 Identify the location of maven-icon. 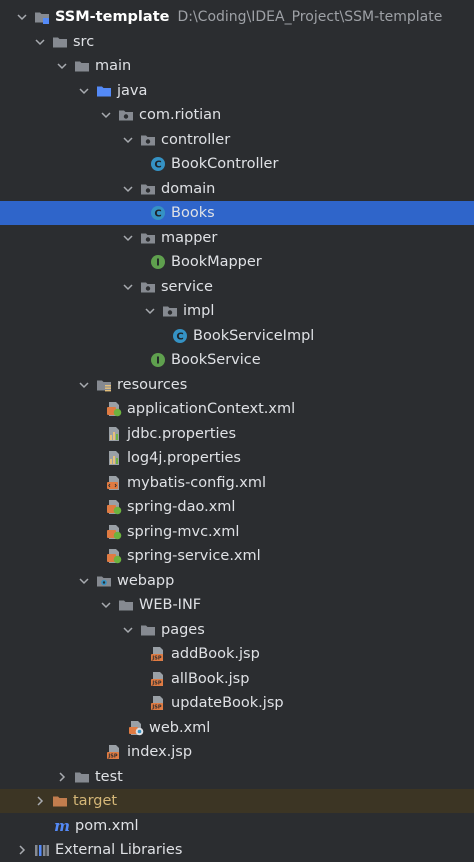
(62, 826).